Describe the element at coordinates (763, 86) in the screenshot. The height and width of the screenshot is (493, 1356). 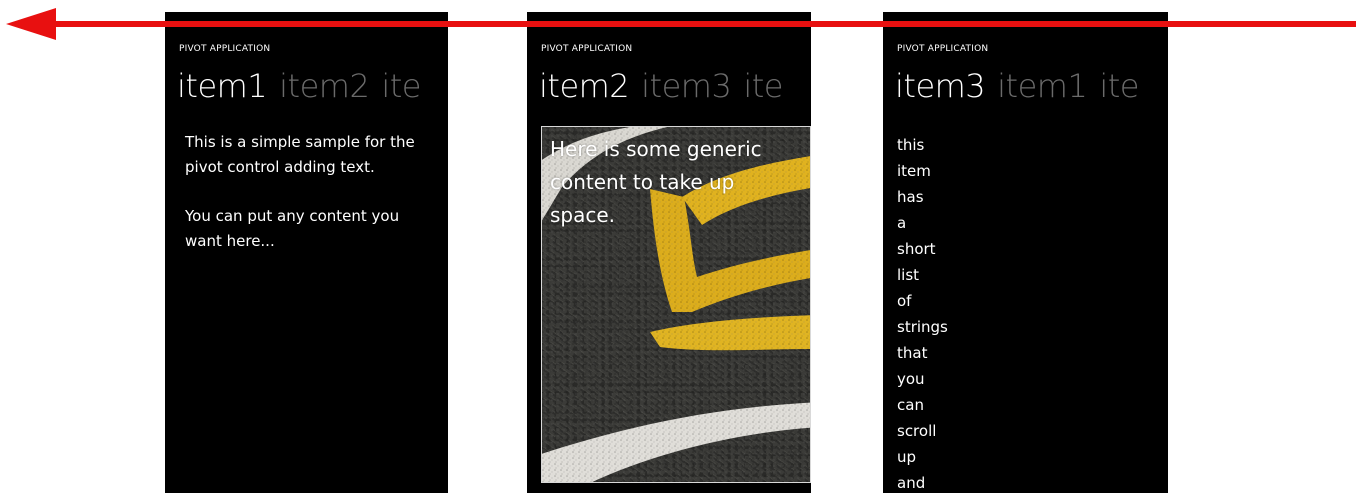
I see `pivot-tab-item1-partial: ite` at that location.